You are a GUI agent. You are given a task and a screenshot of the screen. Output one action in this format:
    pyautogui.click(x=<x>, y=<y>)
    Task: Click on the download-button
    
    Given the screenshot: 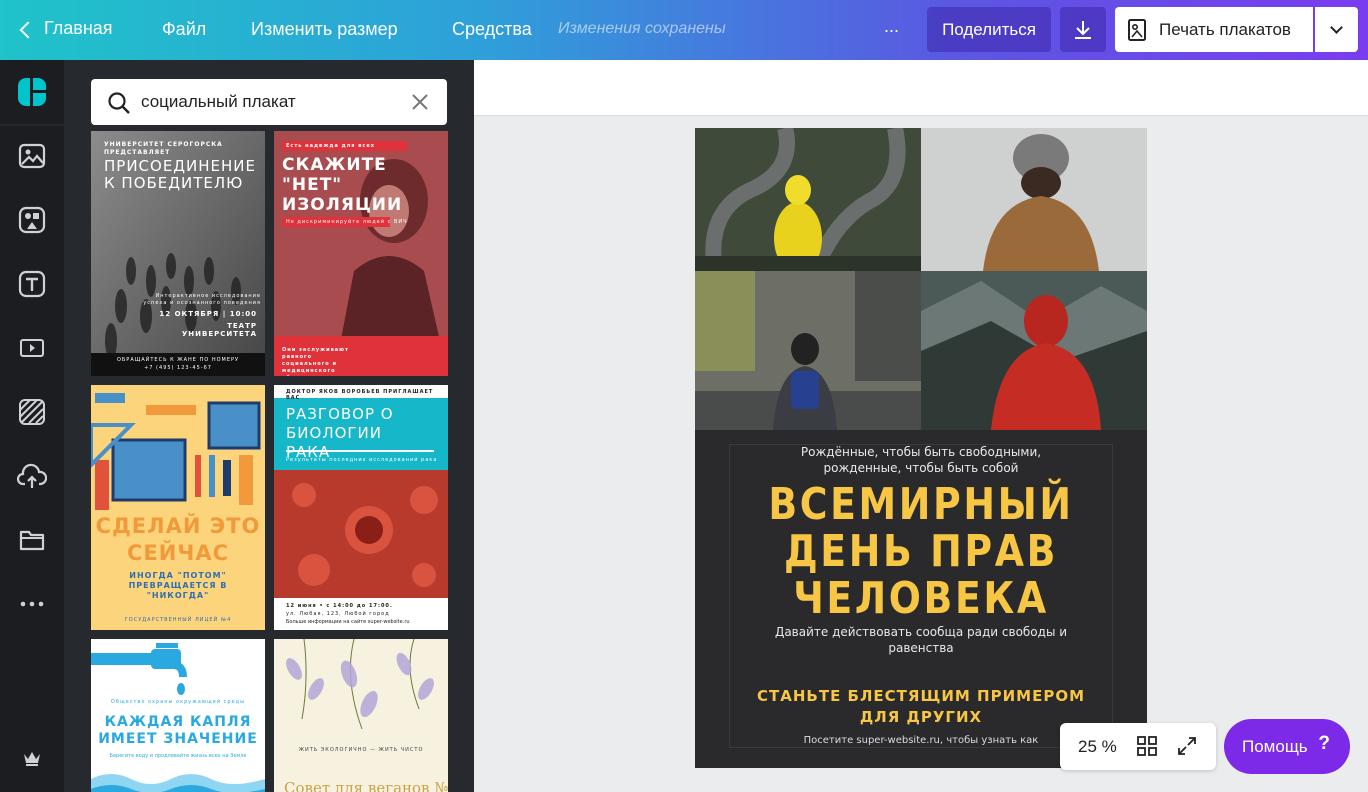 What is the action you would take?
    pyautogui.click(x=1083, y=29)
    